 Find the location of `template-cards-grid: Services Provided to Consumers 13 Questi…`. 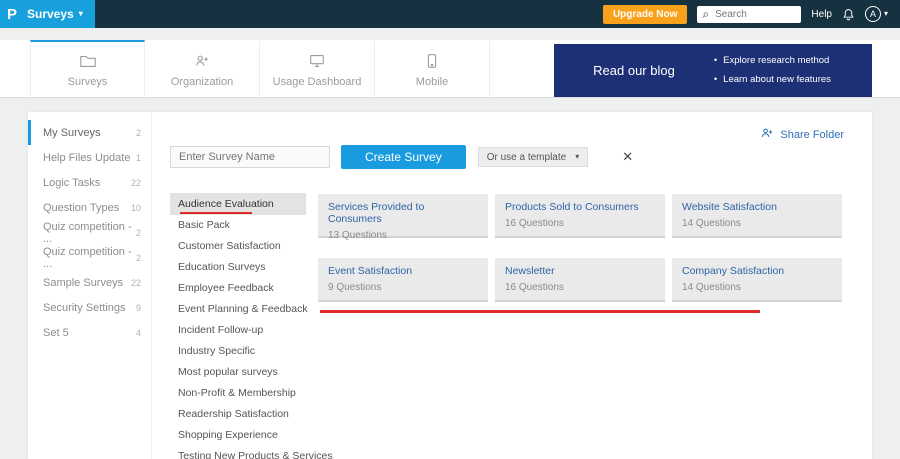

template-cards-grid: Services Provided to Consumers 13 Questi… is located at coordinates (580, 248).